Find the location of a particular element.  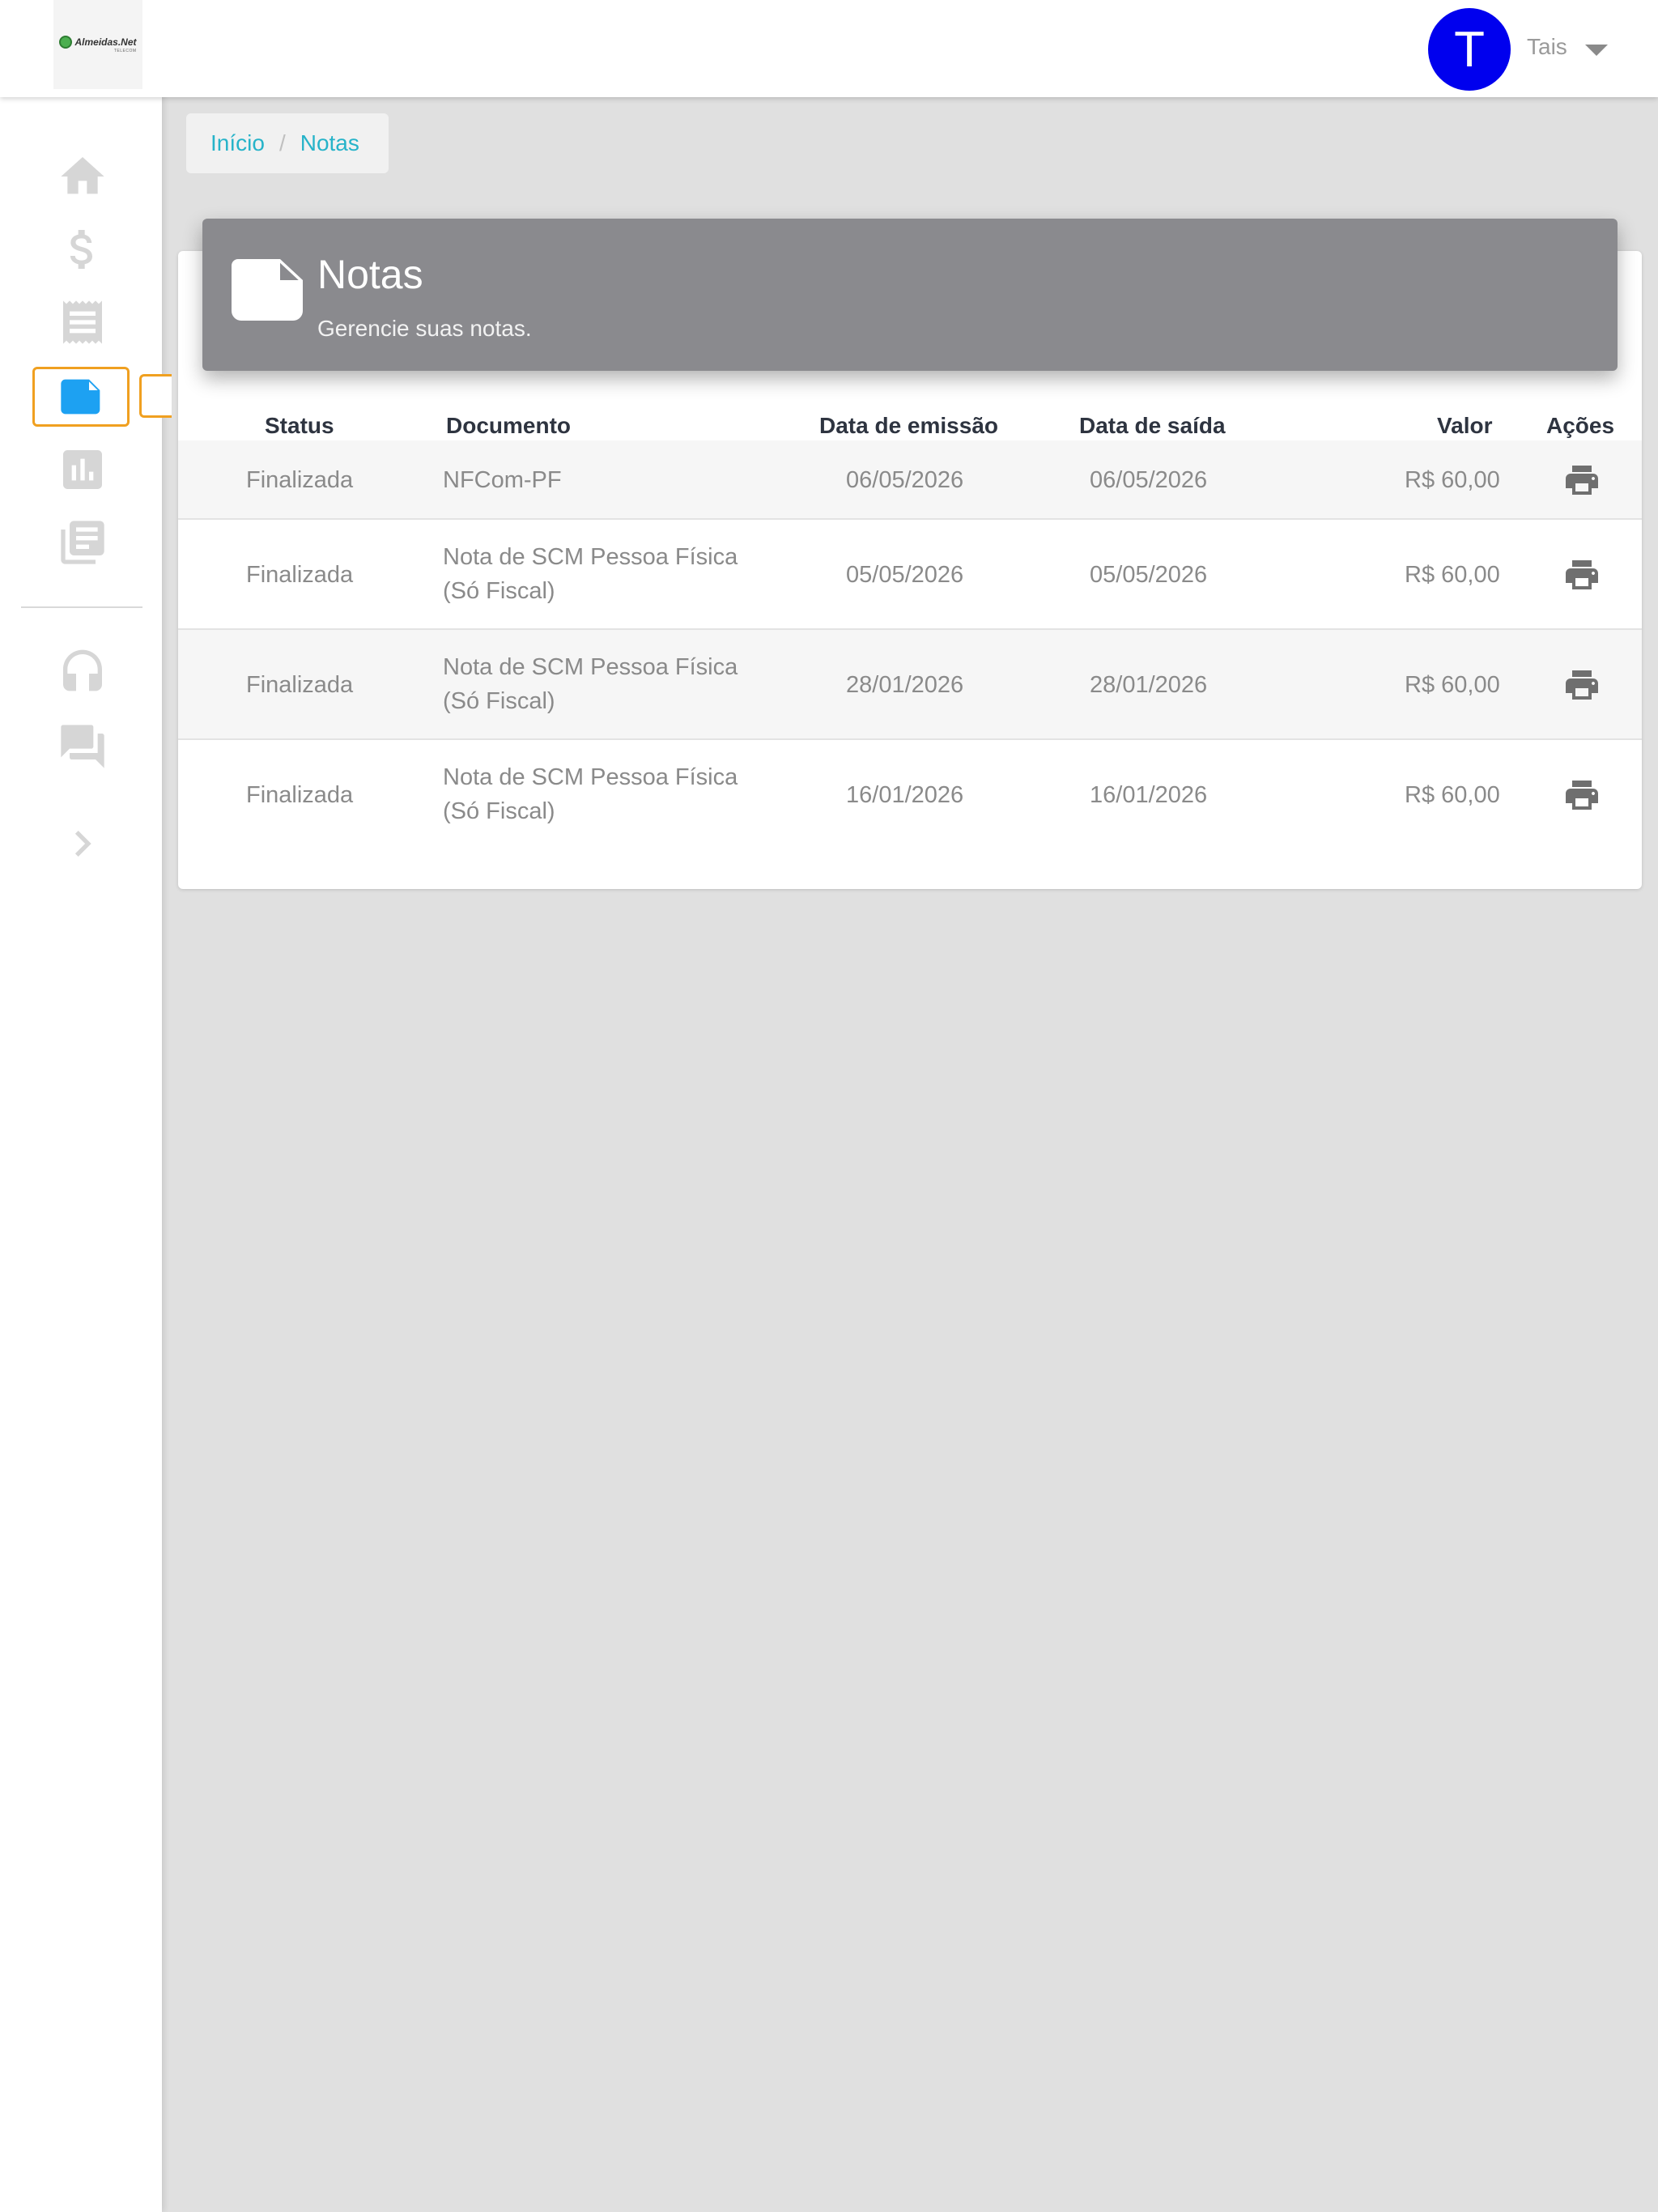

sidebar is located at coordinates (86, 1106).